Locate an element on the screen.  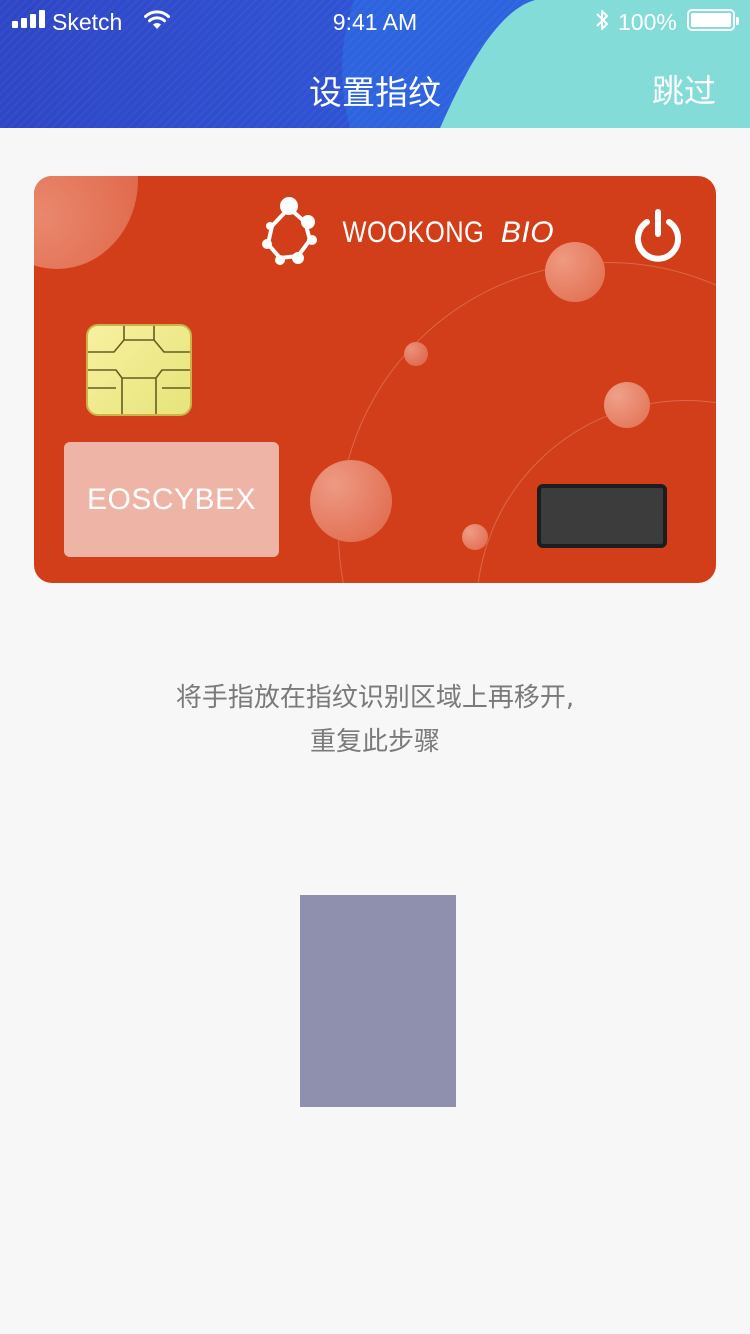
card-name: EOSCYBEX is located at coordinates (171, 499).